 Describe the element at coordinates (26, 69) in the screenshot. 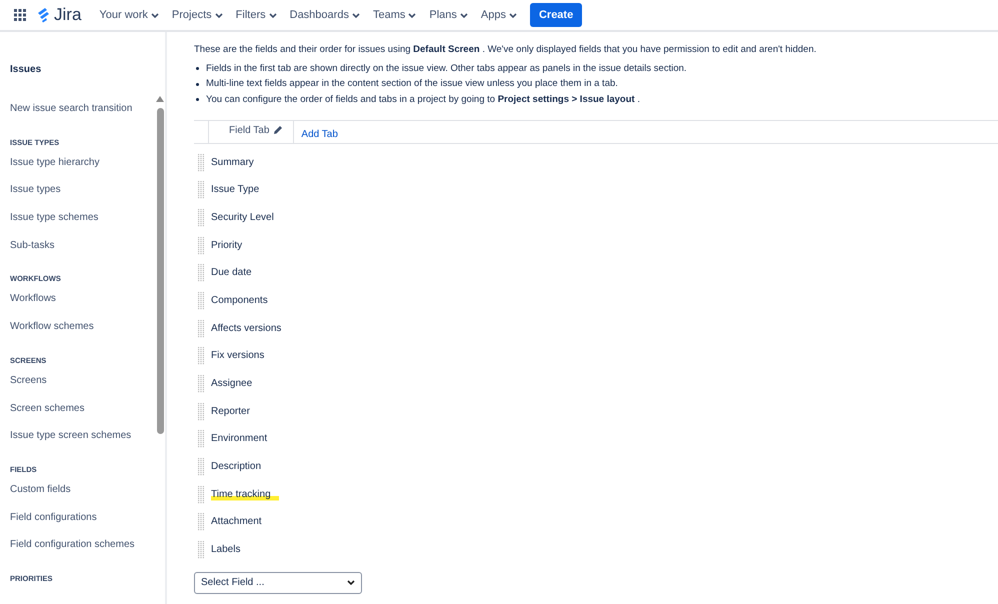

I see `sidebar-title: Issues` at that location.